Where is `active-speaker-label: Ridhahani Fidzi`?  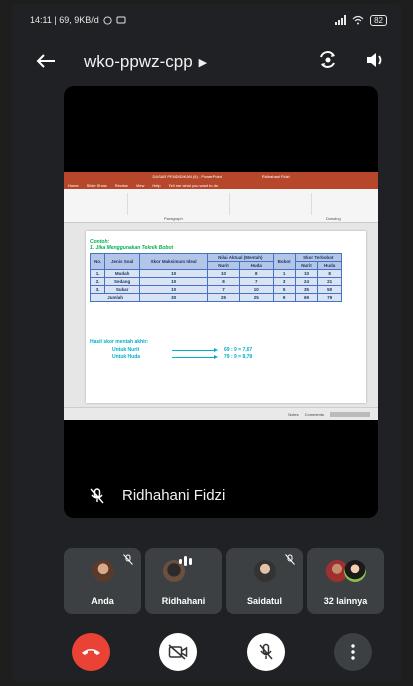
active-speaker-label: Ridhahani Fidzi is located at coordinates (157, 495).